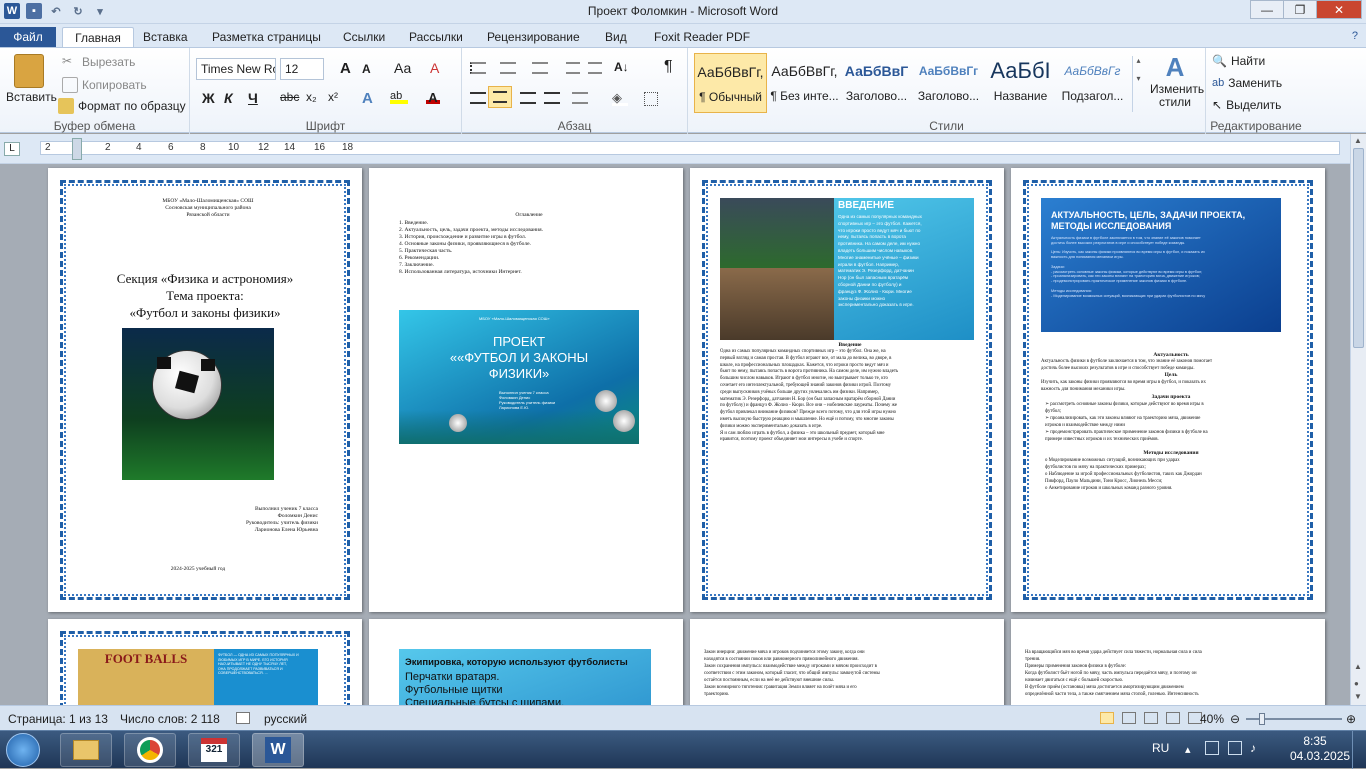  I want to click on shrink-font-button: A, so click(366, 69).